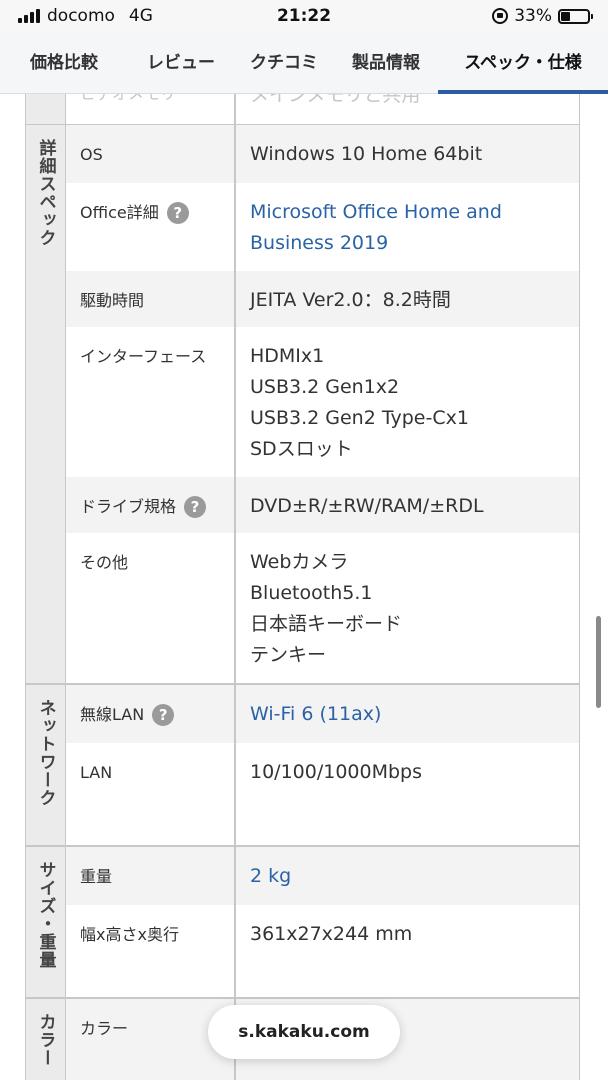  I want to click on spec-row-name: ドライブ規格?, so click(151, 505).